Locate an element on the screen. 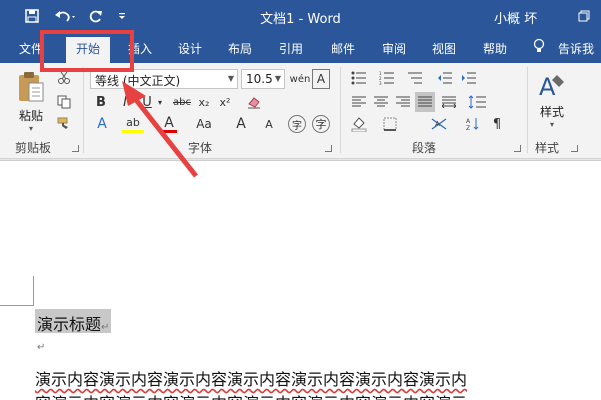 The image size is (601, 400). annotation-arrow is located at coordinates (160, 129).